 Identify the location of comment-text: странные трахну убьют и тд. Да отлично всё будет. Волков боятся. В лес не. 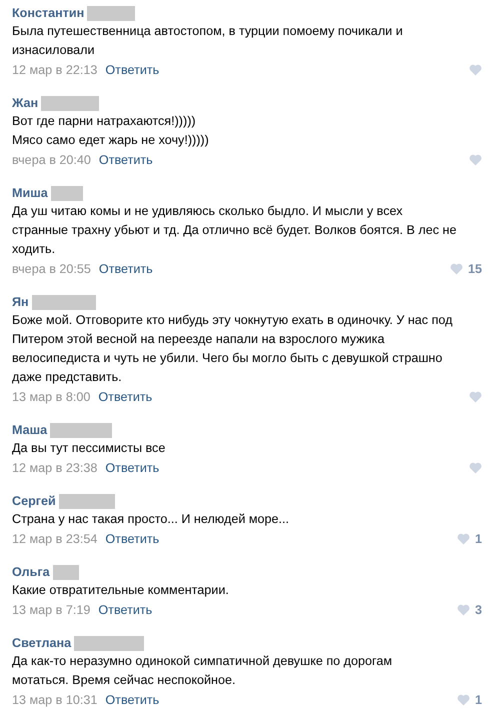
(235, 230).